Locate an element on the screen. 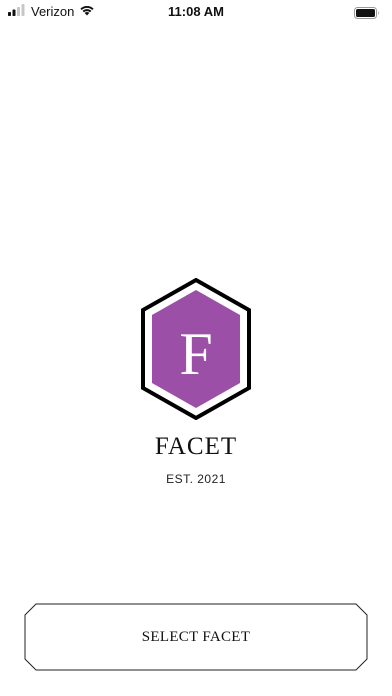 This screenshot has height=696, width=392. select-facet-label: SELECT FACET is located at coordinates (196, 637).